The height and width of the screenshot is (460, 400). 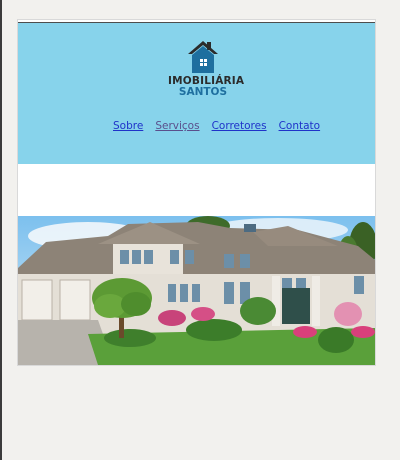 What do you see at coordinates (239, 128) in the screenshot?
I see `nav-link-corretores: Corretores` at bounding box center [239, 128].